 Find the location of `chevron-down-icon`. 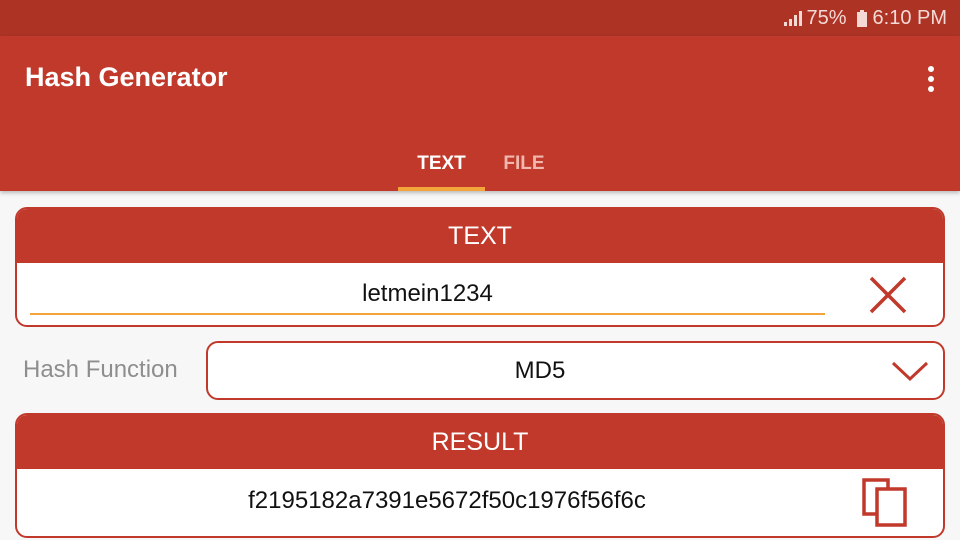

chevron-down-icon is located at coordinates (910, 371).